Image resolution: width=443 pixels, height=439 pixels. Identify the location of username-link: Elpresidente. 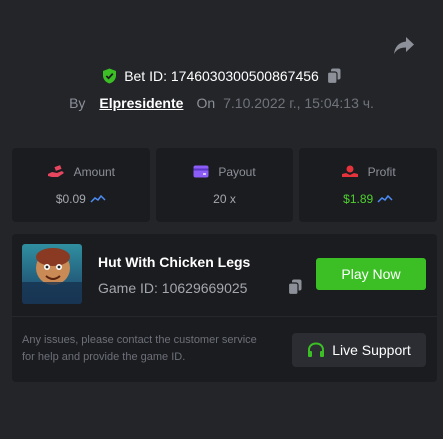
(141, 103).